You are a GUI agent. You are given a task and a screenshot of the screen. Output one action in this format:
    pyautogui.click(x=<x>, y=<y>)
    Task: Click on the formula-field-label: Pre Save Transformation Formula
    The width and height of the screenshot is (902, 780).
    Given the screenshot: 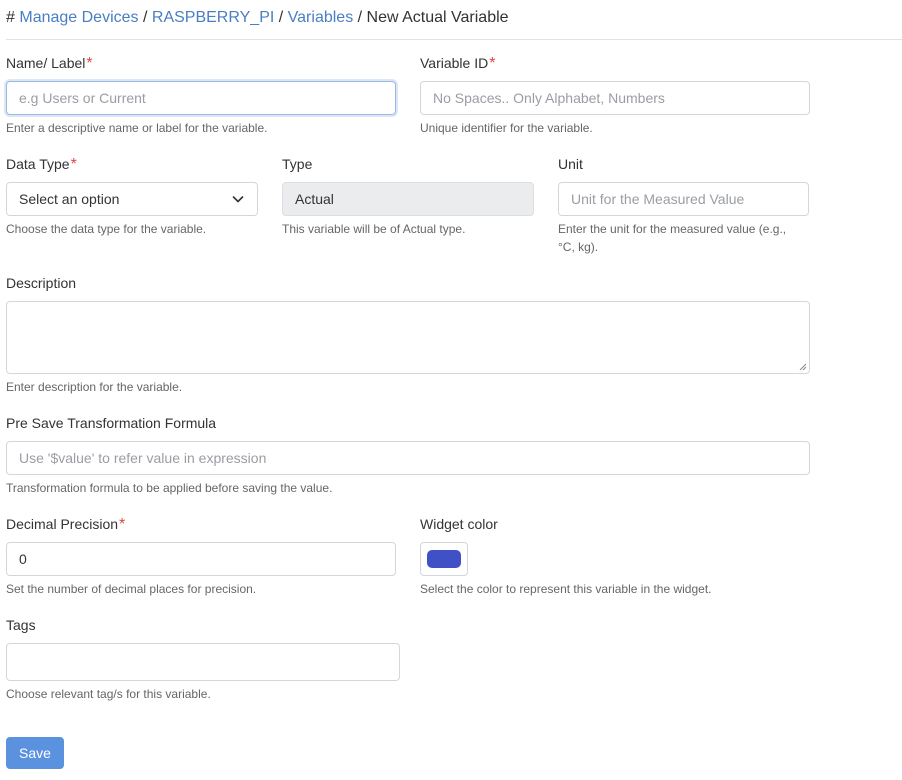 What is the action you would take?
    pyautogui.click(x=111, y=423)
    